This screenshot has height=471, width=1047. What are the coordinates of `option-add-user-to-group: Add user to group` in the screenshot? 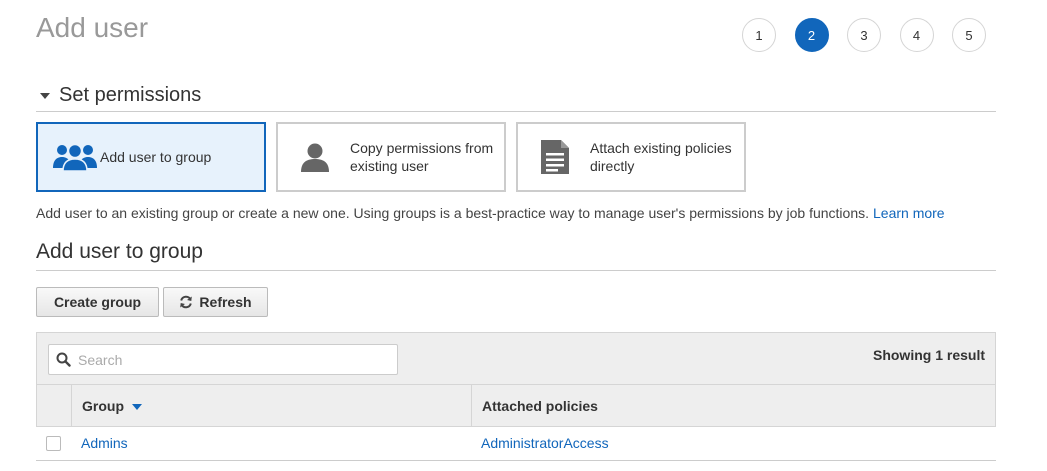 It's located at (151, 157).